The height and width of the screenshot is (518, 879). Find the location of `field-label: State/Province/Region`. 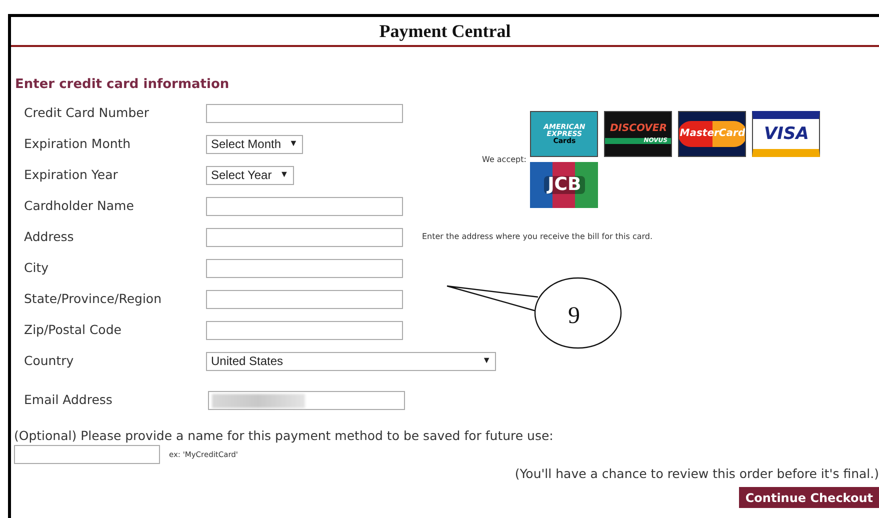

field-label: State/Province/Region is located at coordinates (92, 299).